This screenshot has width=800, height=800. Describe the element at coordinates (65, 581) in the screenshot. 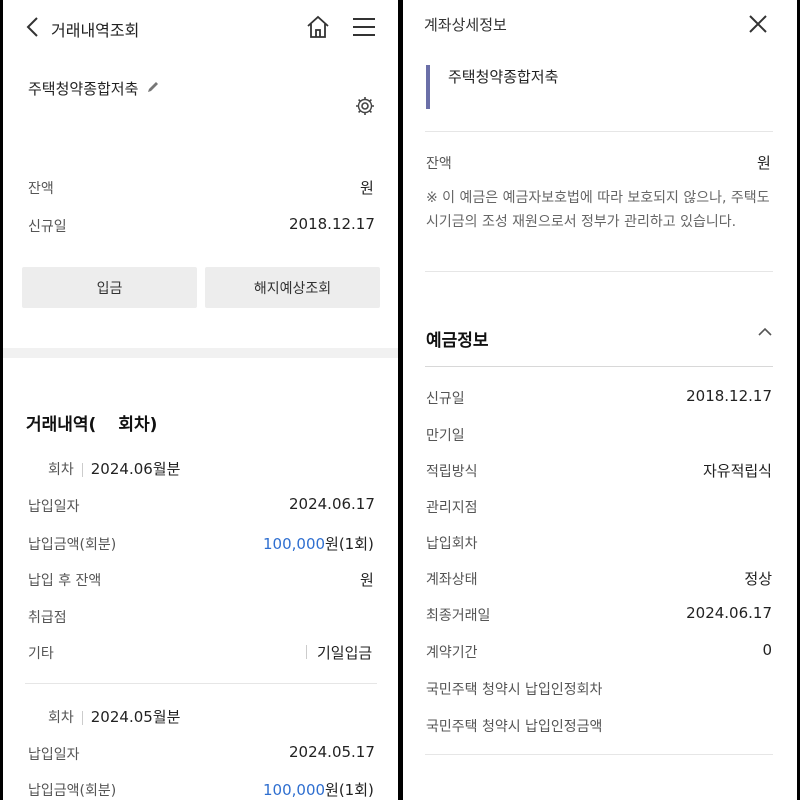

I see `after-balance-label: 납입 후 잔액` at that location.